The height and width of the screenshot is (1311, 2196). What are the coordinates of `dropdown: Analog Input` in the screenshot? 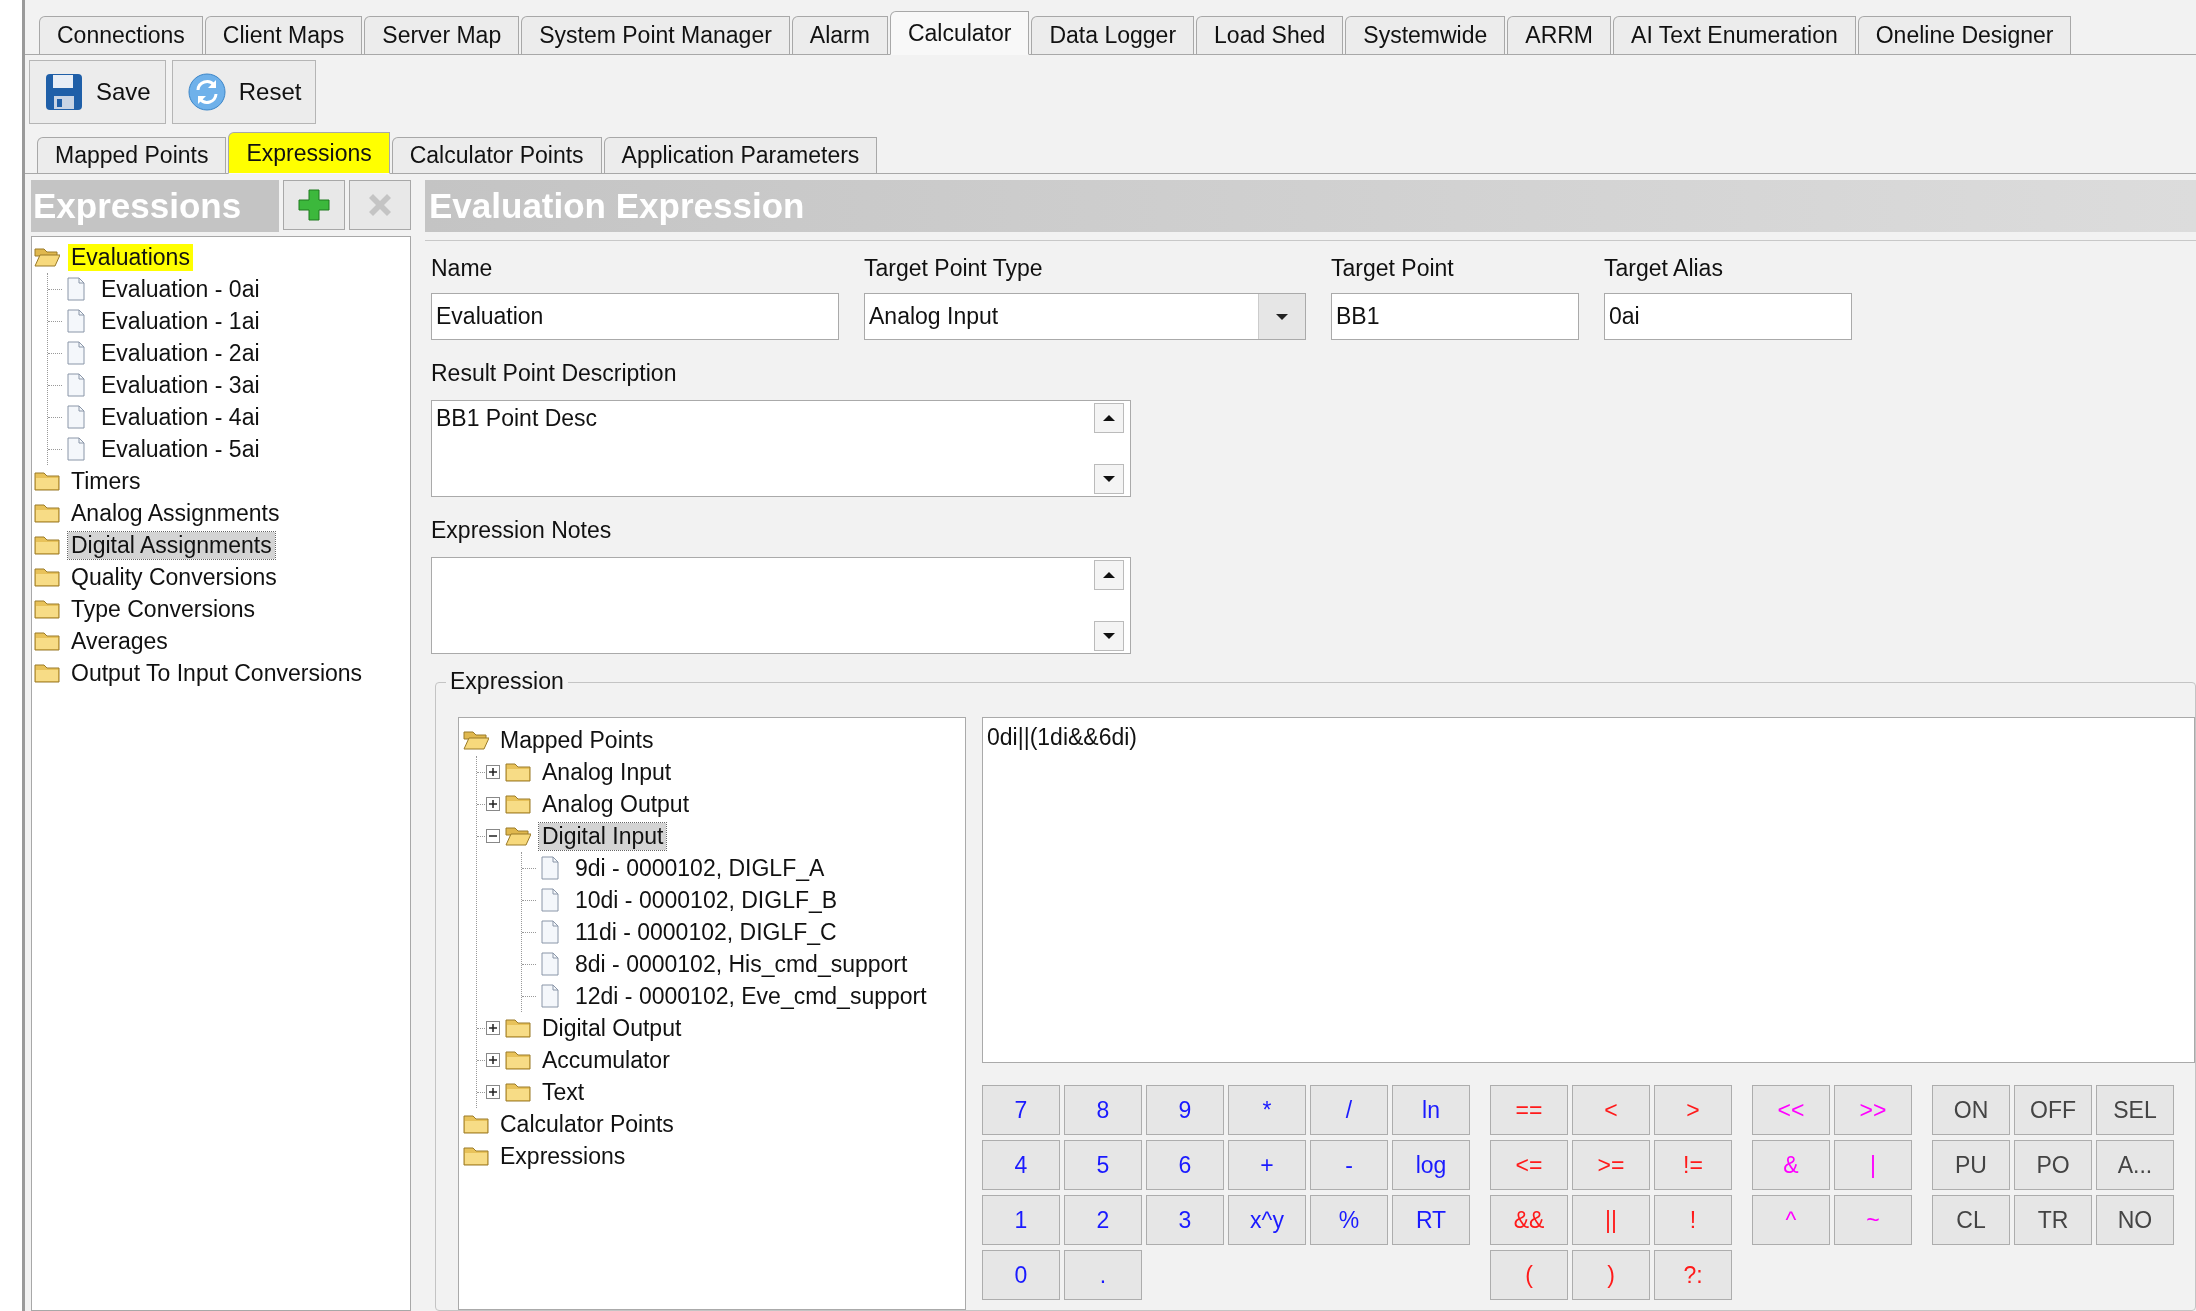 It's located at (1085, 316).